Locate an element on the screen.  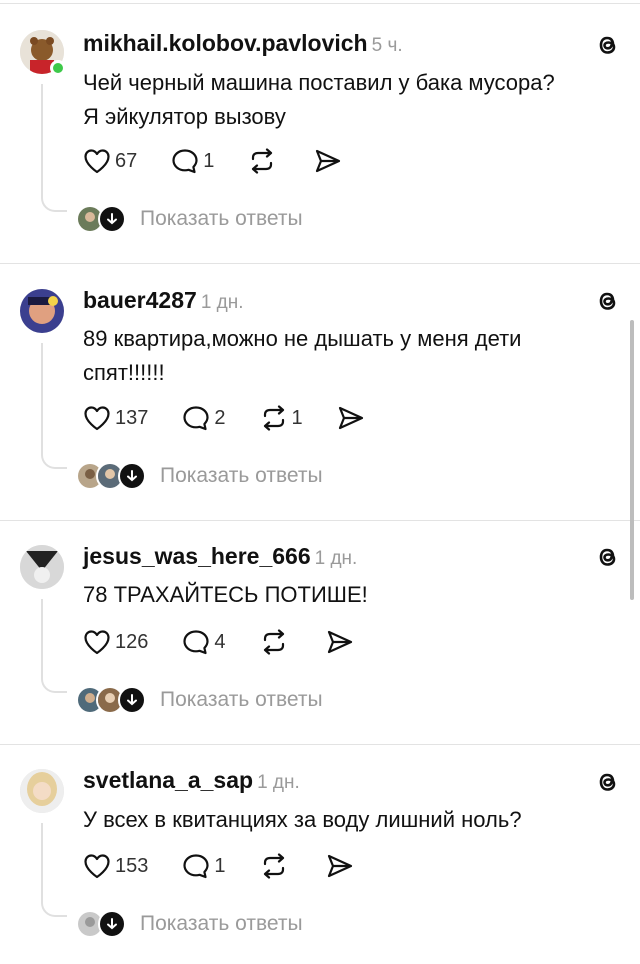
comment-text-line: спят!!!!!! is located at coordinates (124, 372).